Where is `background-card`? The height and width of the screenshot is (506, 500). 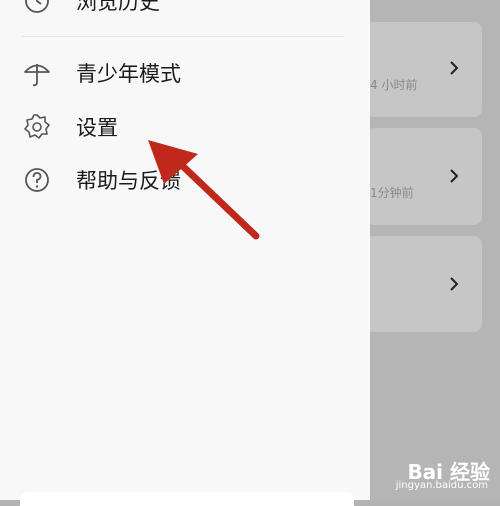
background-card is located at coordinates (424, 284).